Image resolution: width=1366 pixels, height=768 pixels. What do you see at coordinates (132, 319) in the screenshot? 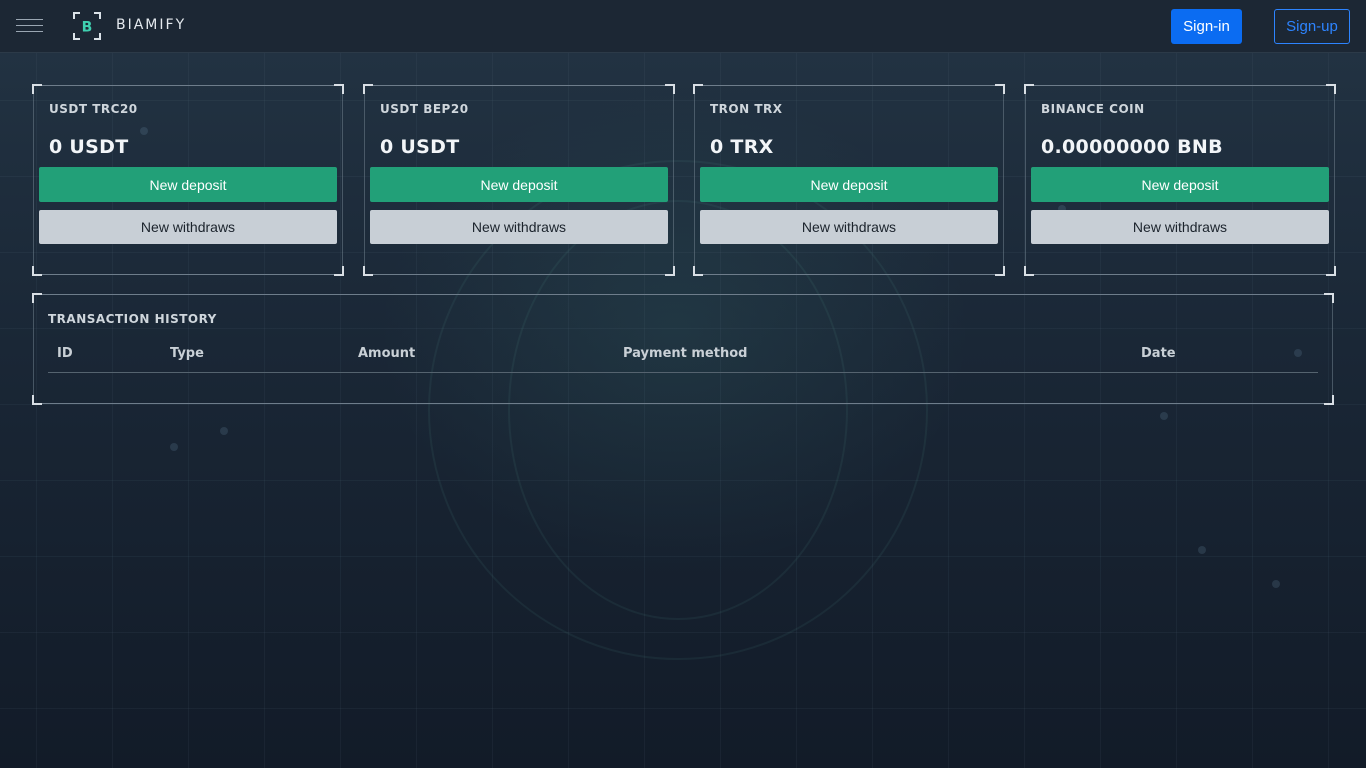
I see `section-title: TRANSACTION HISTORY` at bounding box center [132, 319].